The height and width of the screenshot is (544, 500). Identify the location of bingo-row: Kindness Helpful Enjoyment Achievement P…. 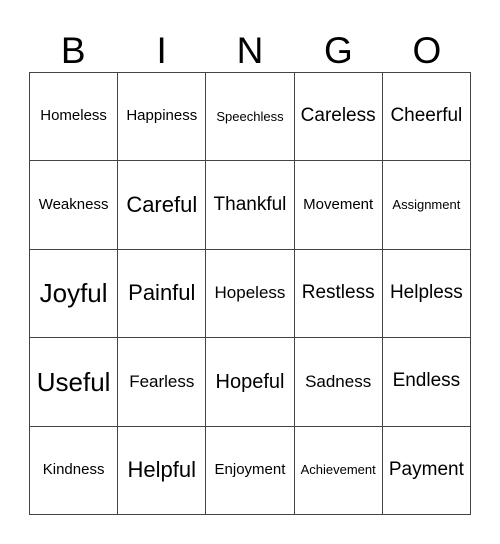
(250, 470).